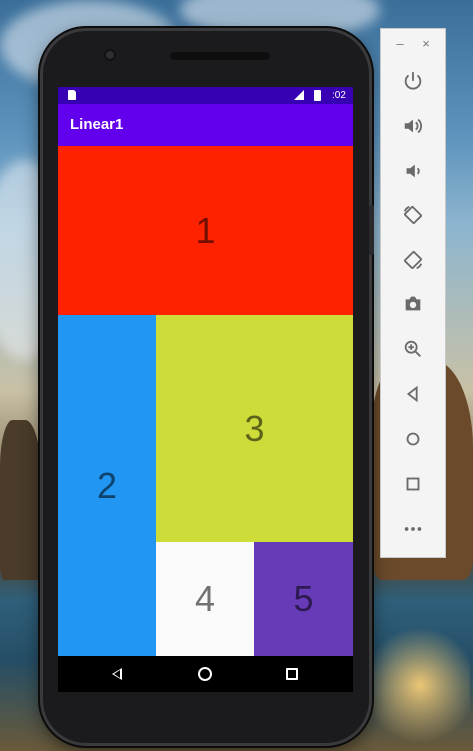  I want to click on block-1-label: 1, so click(205, 230).